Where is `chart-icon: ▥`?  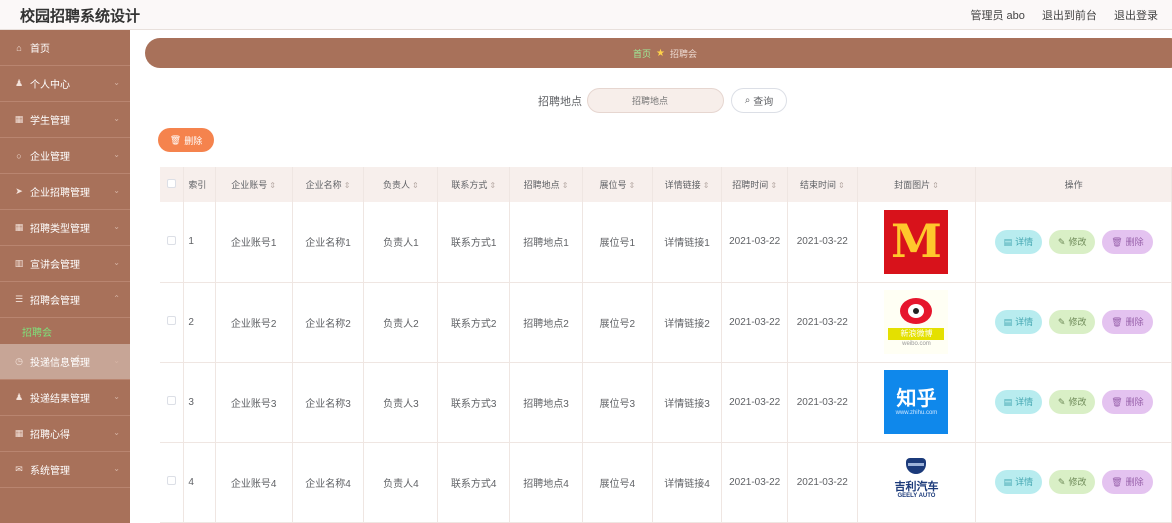
chart-icon: ▥ is located at coordinates (19, 263).